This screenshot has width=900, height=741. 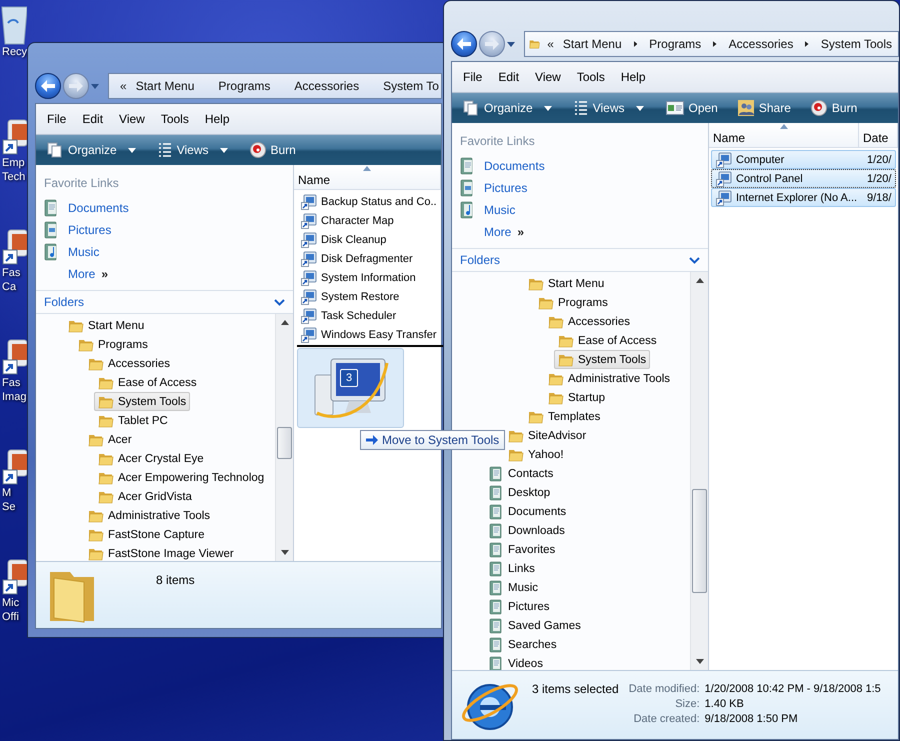 I want to click on icon-label: M Se, so click(x=8, y=500).